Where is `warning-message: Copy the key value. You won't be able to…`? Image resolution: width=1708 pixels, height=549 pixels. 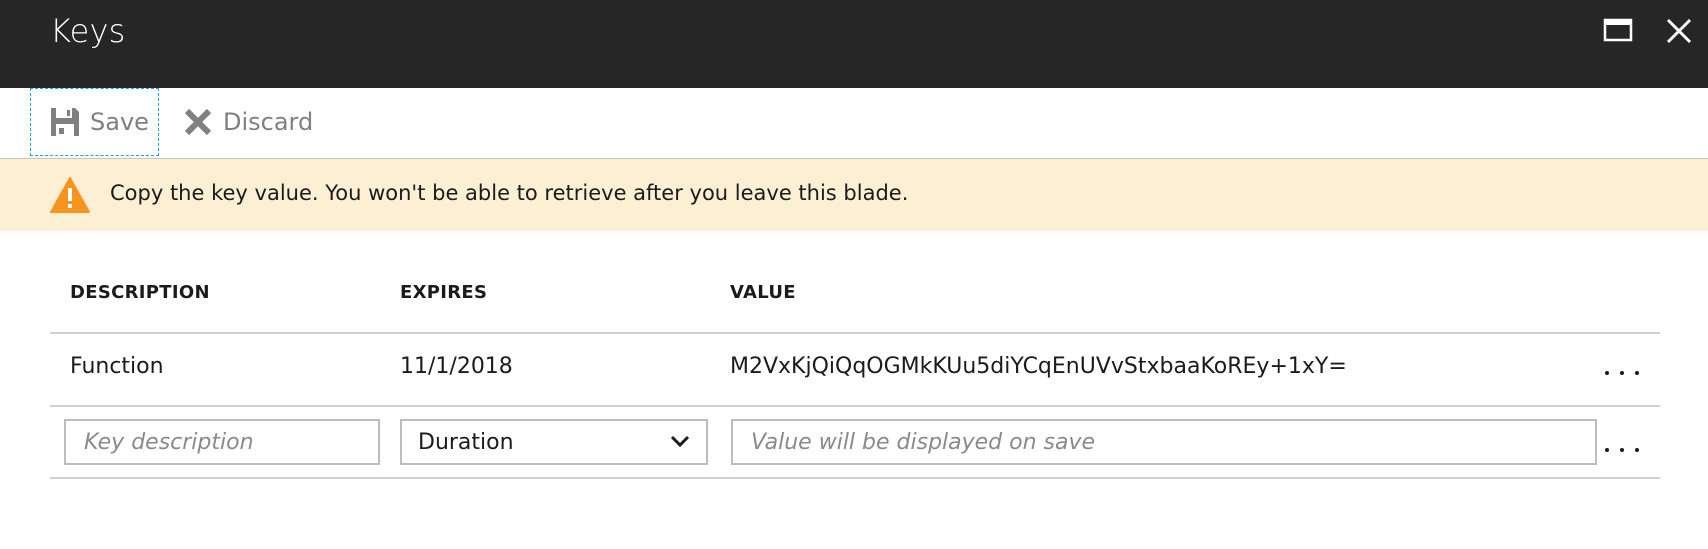 warning-message: Copy the key value. You won't be able to… is located at coordinates (509, 193).